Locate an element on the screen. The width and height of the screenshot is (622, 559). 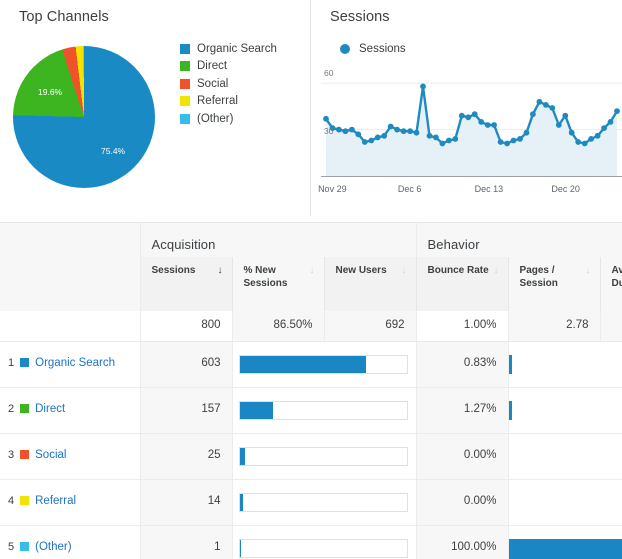
x-tick-label: Dec 13 is located at coordinates (489, 189).